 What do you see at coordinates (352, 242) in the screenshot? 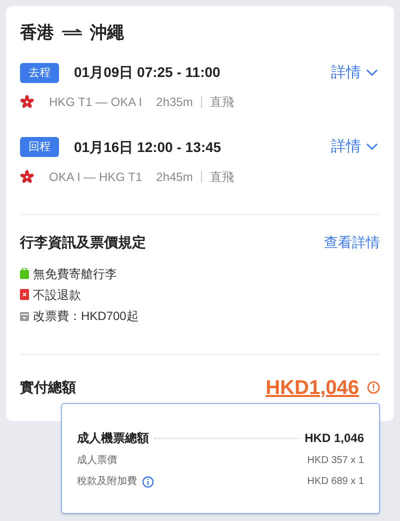
I see `view-details-link: 查看詳情` at bounding box center [352, 242].